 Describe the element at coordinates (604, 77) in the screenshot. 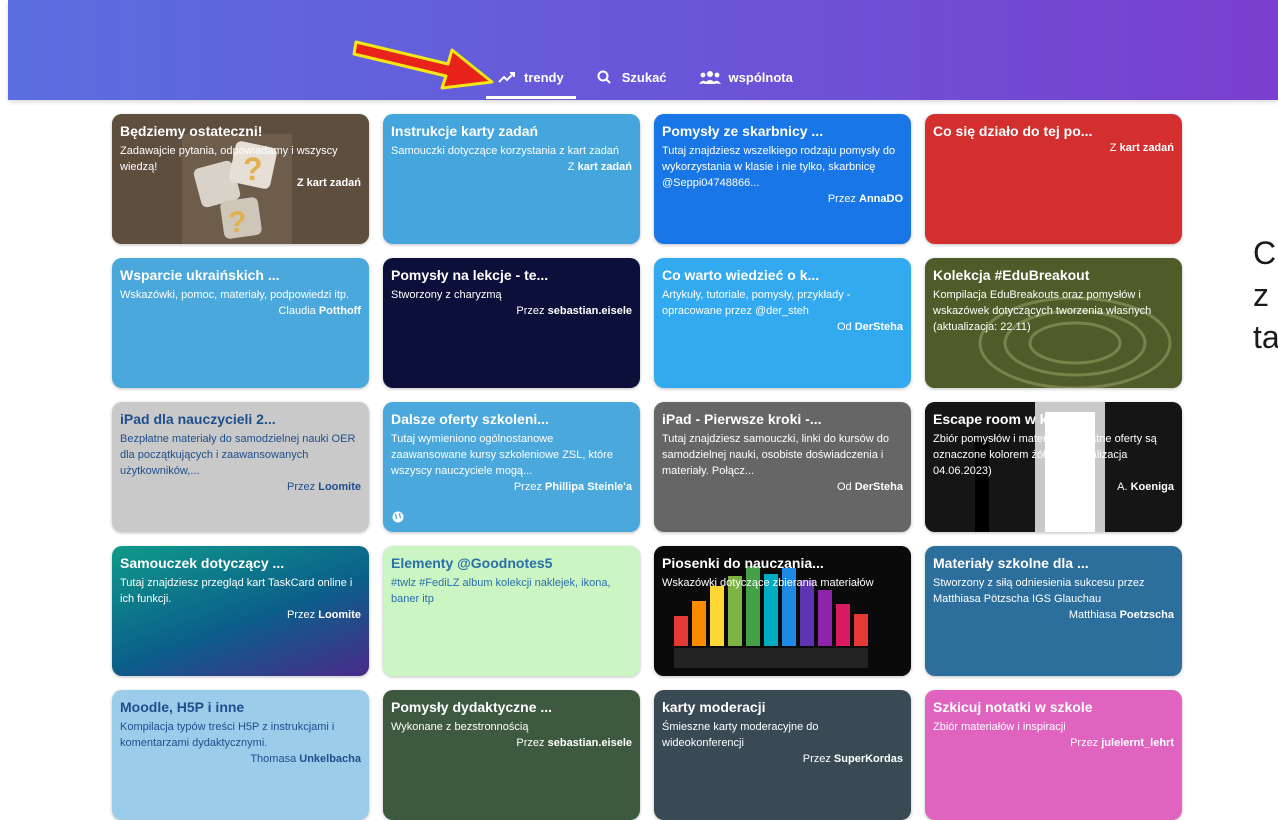

I see `search-icon` at that location.